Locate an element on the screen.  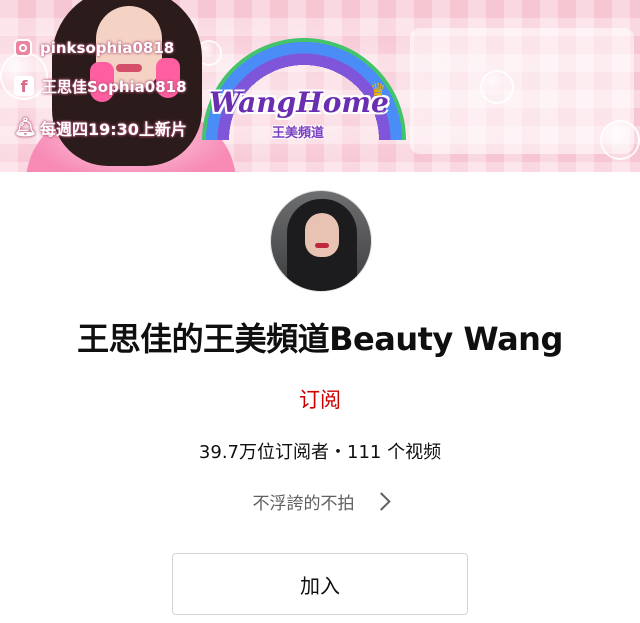
schedule-row: 🔔︎ 每週四19:30上新片 is located at coordinates (100, 128).